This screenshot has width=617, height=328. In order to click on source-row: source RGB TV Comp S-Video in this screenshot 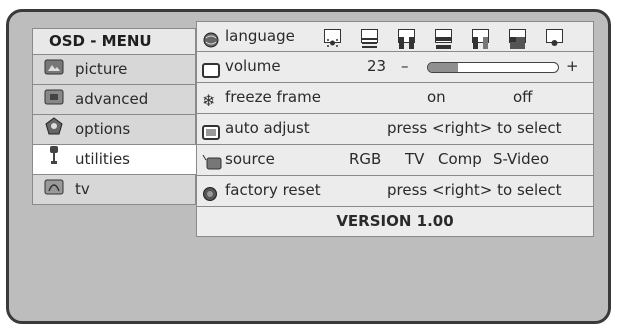, I will do `click(395, 160)`.